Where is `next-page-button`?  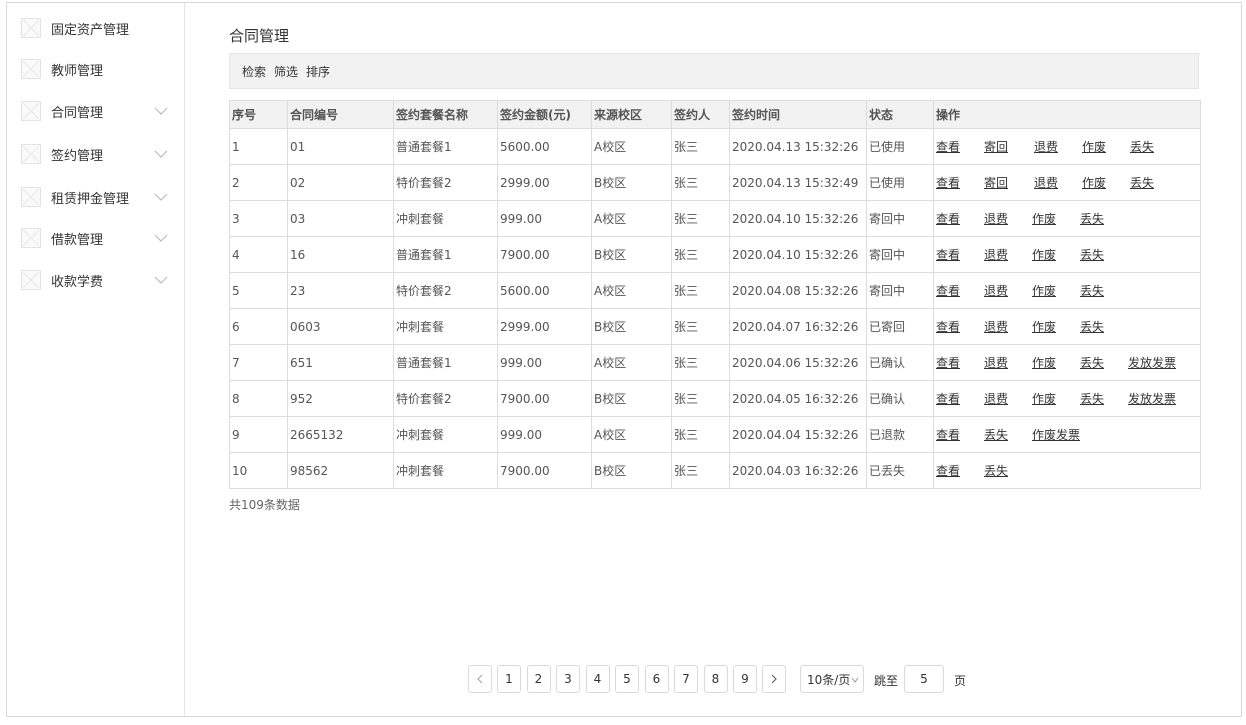 next-page-button is located at coordinates (774, 679).